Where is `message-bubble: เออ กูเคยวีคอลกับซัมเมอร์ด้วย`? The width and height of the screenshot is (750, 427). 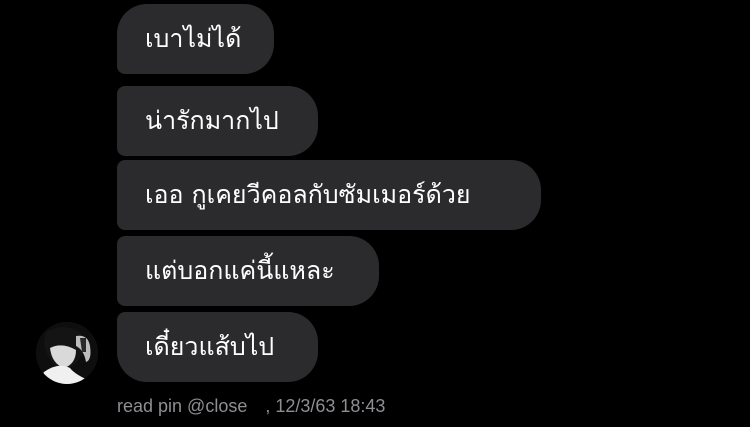 message-bubble: เออ กูเคยวีคอลกับซัมเมอร์ด้วย is located at coordinates (329, 195).